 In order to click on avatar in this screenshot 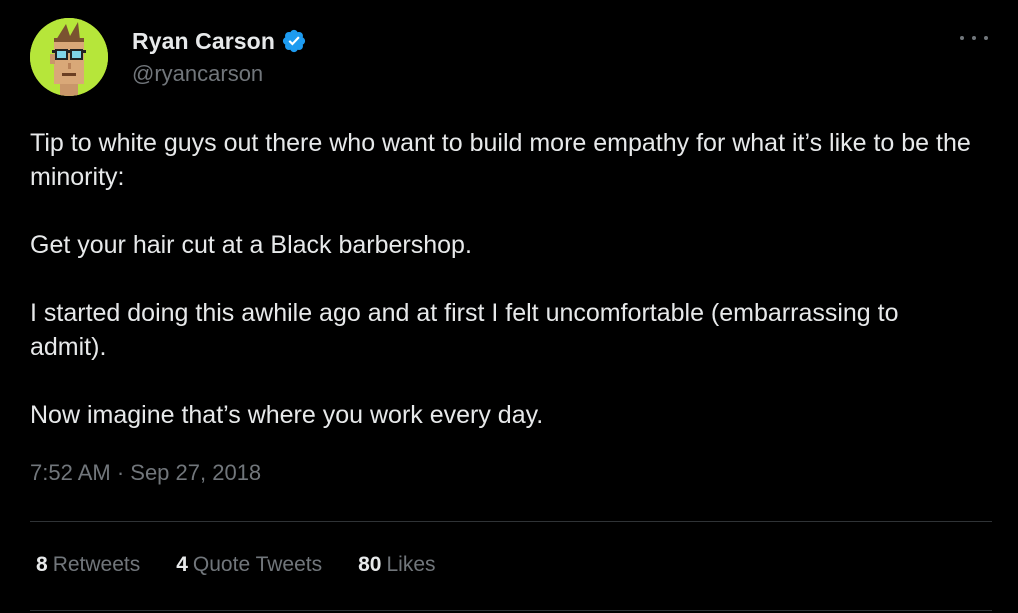, I will do `click(69, 57)`.